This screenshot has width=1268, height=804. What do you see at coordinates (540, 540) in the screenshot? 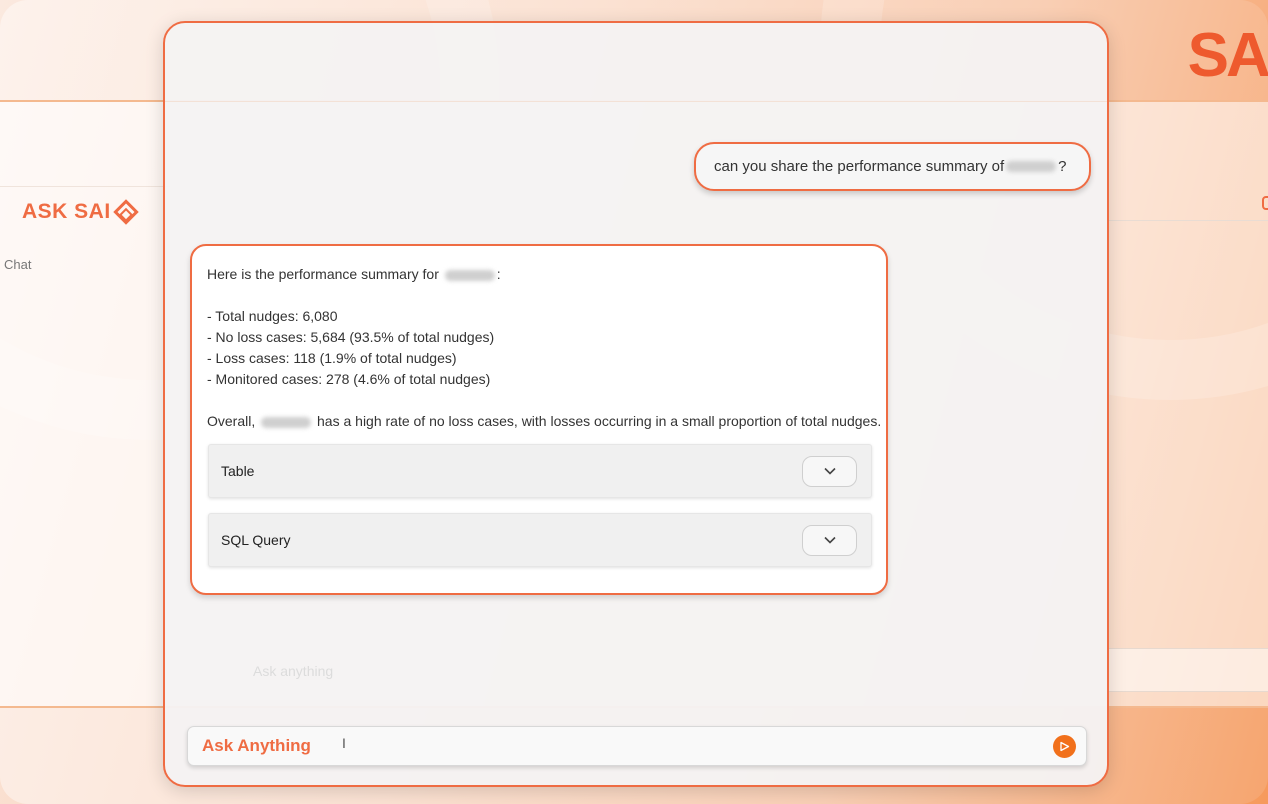
I see `sql-query-accordion: SQL Query` at bounding box center [540, 540].